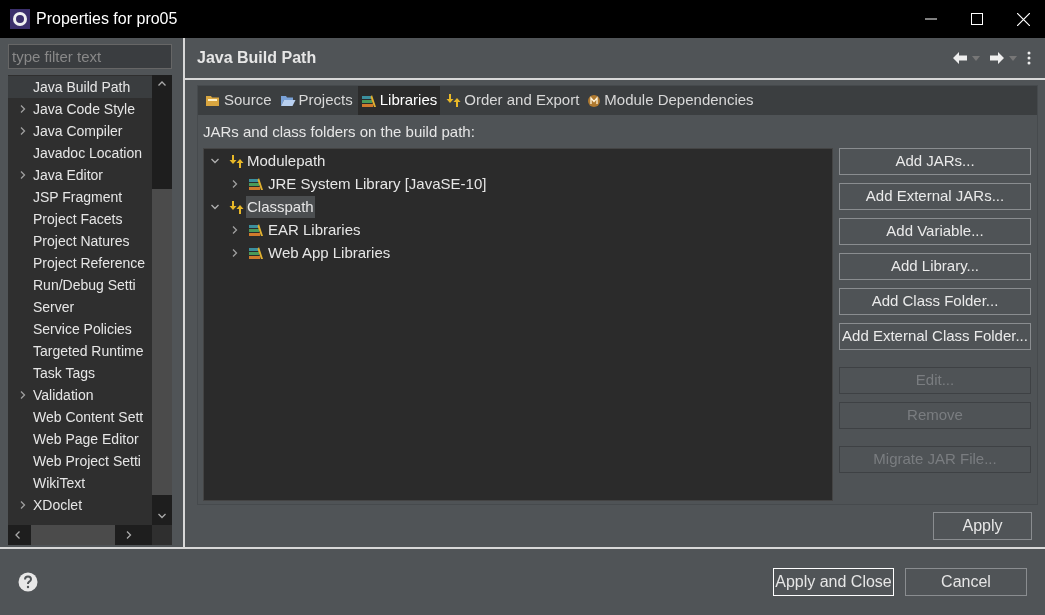  What do you see at coordinates (977, 19) in the screenshot?
I see `maximize-icon` at bounding box center [977, 19].